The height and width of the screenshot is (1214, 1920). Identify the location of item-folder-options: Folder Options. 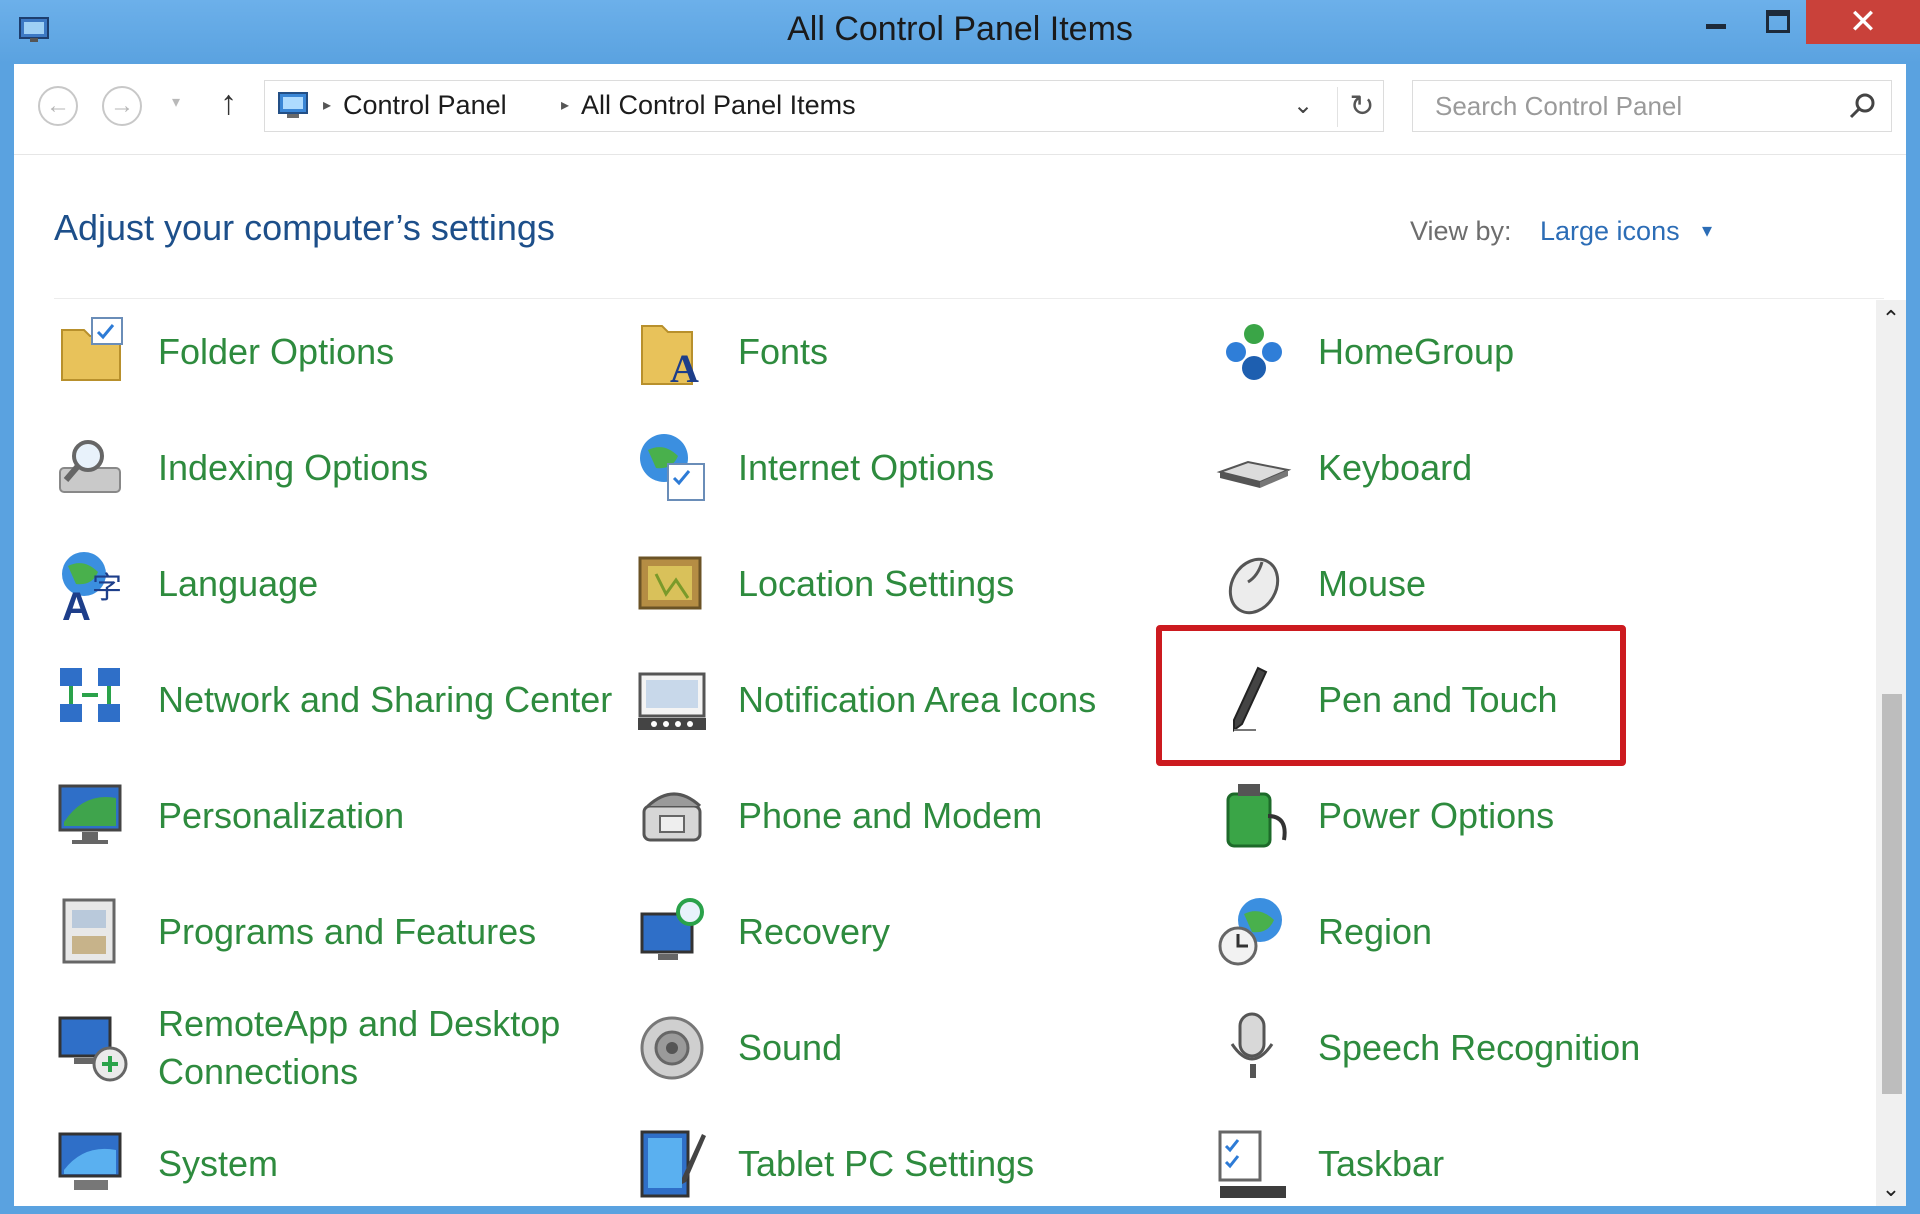
(334, 352).